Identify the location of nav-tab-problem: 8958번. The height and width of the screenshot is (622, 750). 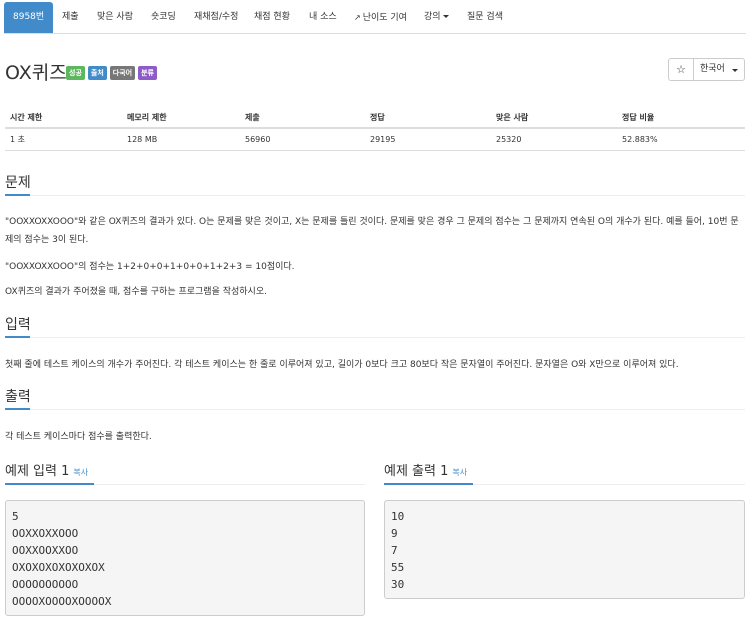
(29, 17).